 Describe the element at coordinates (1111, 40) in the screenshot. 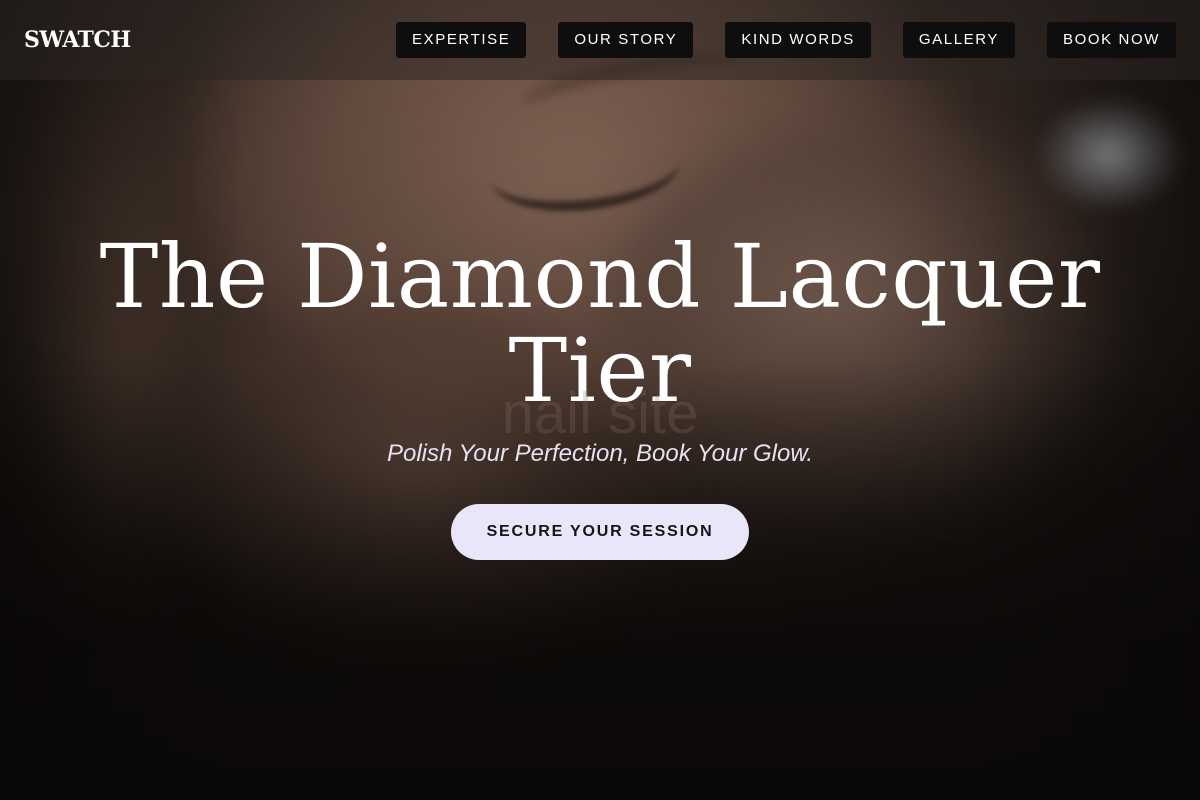

I see `nav-item-book-now: BOOK NOW` at that location.